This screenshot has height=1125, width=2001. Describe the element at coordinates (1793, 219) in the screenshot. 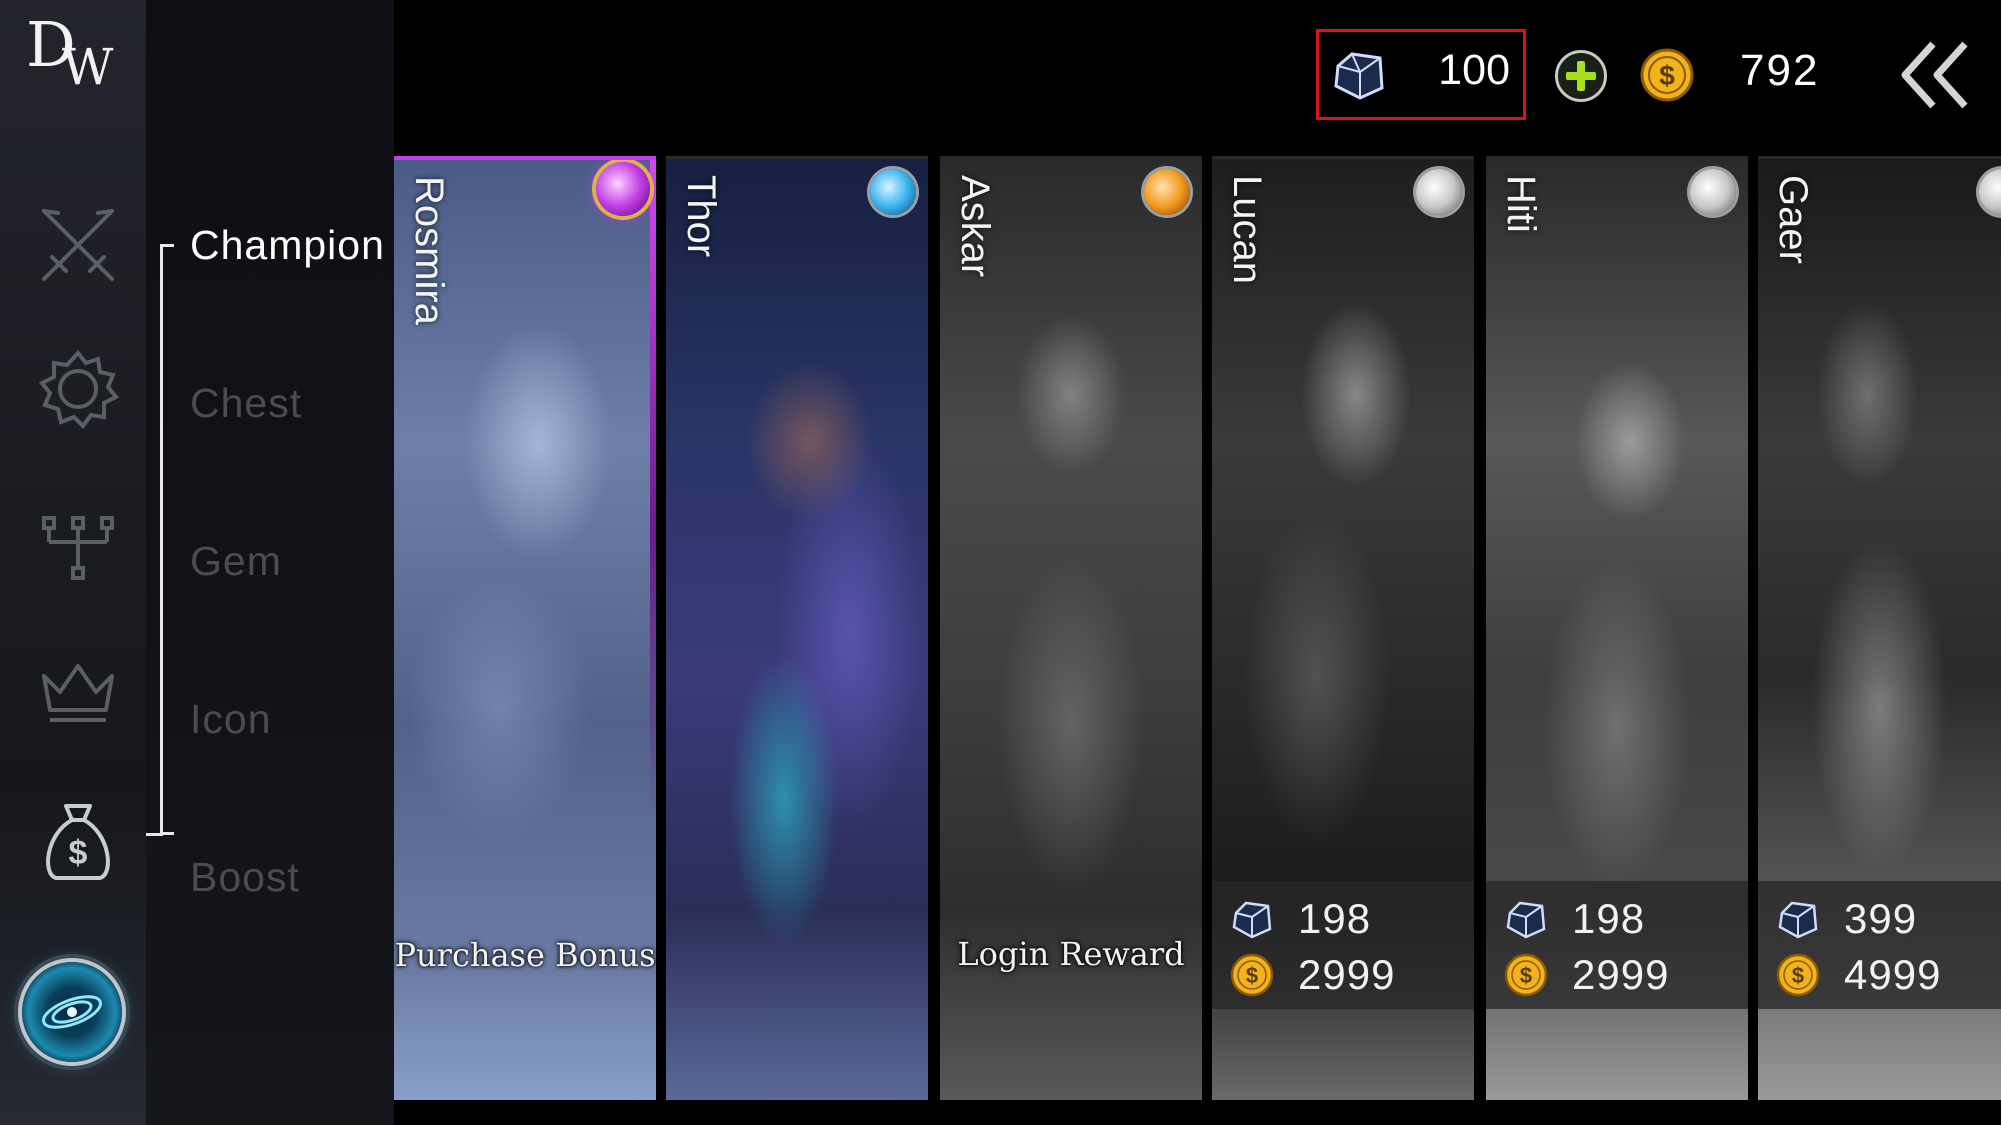

I see `champion-name: Gaer` at that location.